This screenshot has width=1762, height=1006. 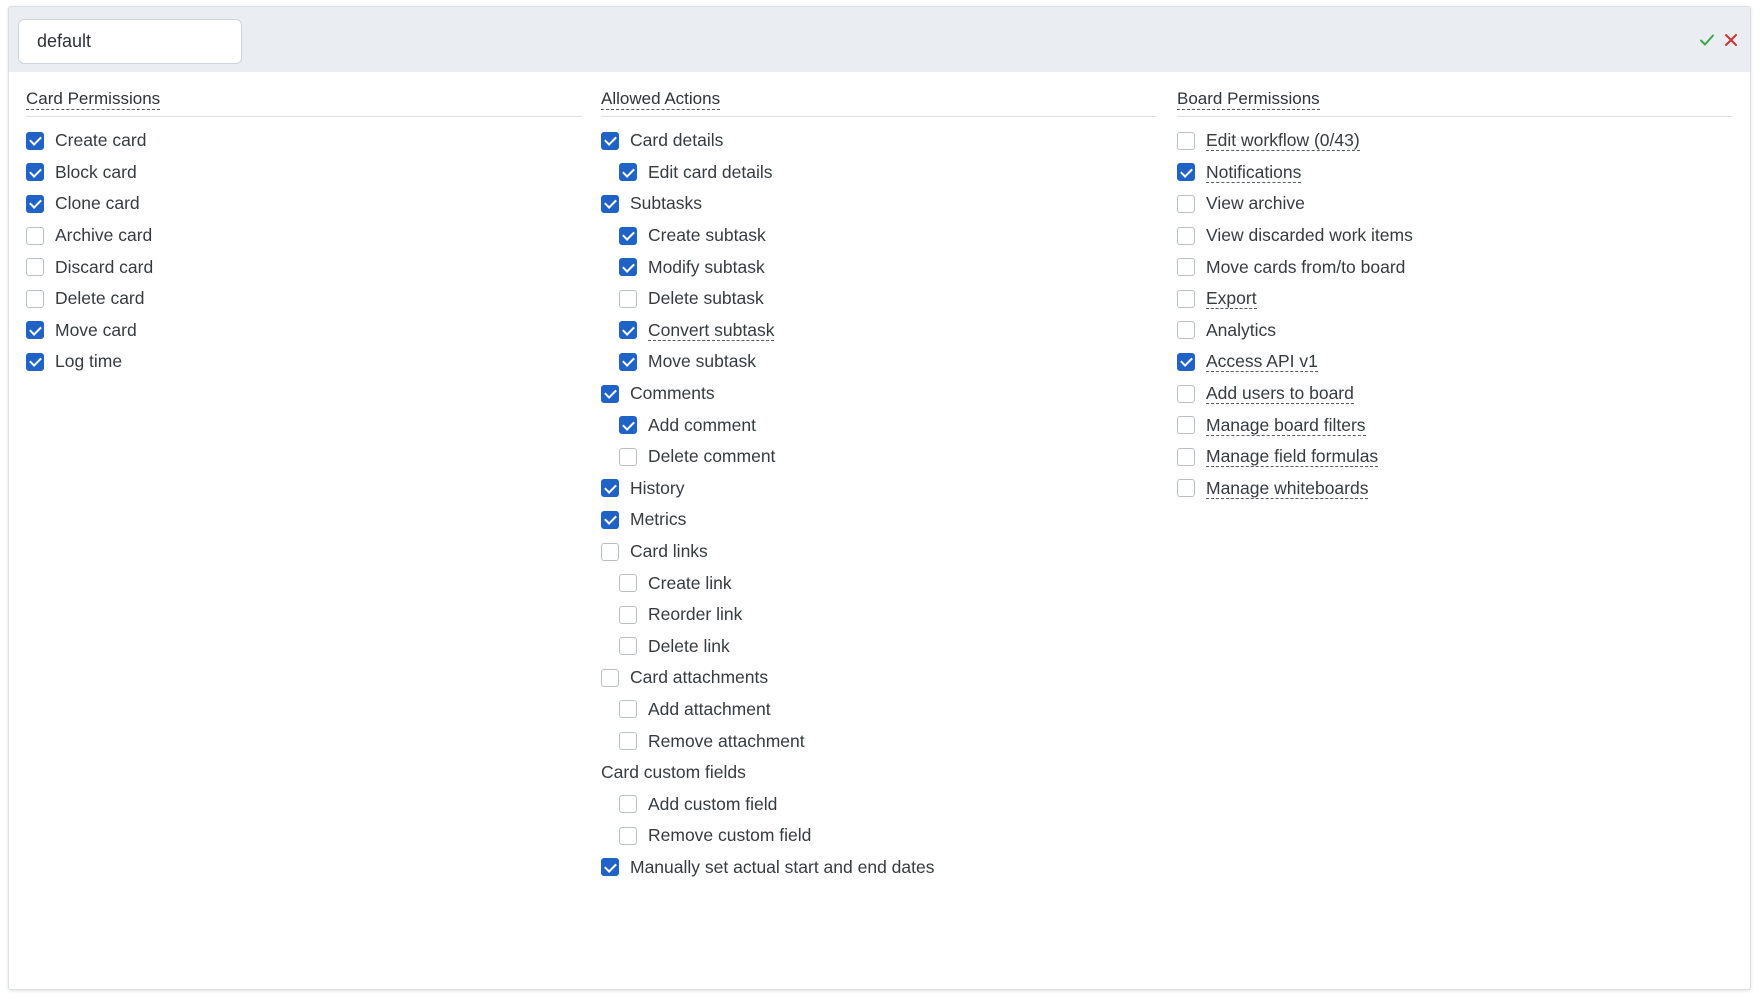 What do you see at coordinates (1455, 204) in the screenshot?
I see `board-view-archive: View archive` at bounding box center [1455, 204].